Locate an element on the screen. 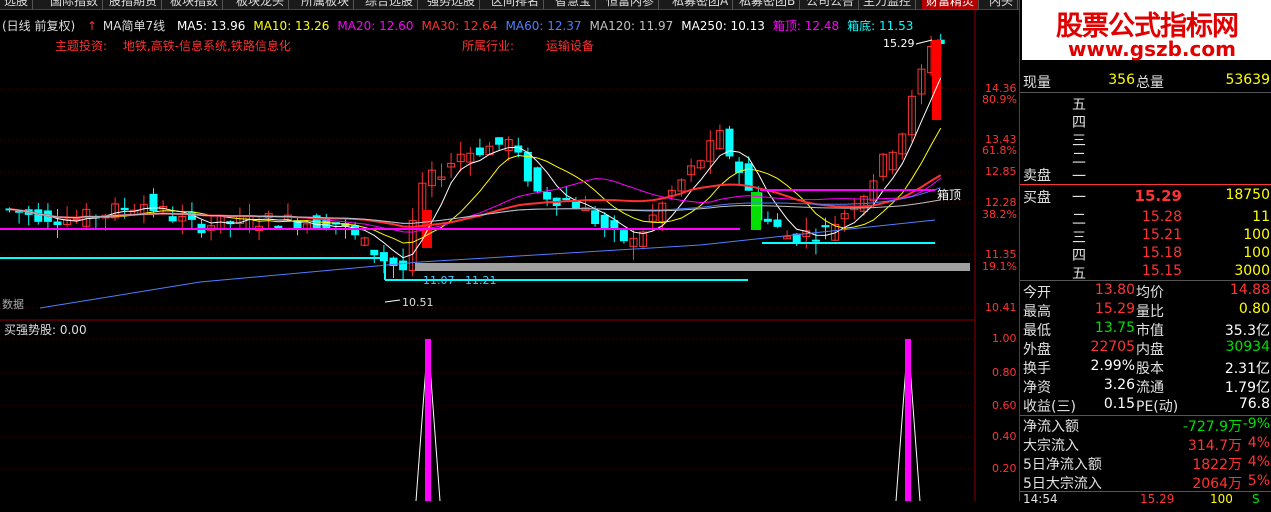 The width and height of the screenshot is (1271, 512). buy-level-1: 一 15.29 18750 is located at coordinates (1145, 197).